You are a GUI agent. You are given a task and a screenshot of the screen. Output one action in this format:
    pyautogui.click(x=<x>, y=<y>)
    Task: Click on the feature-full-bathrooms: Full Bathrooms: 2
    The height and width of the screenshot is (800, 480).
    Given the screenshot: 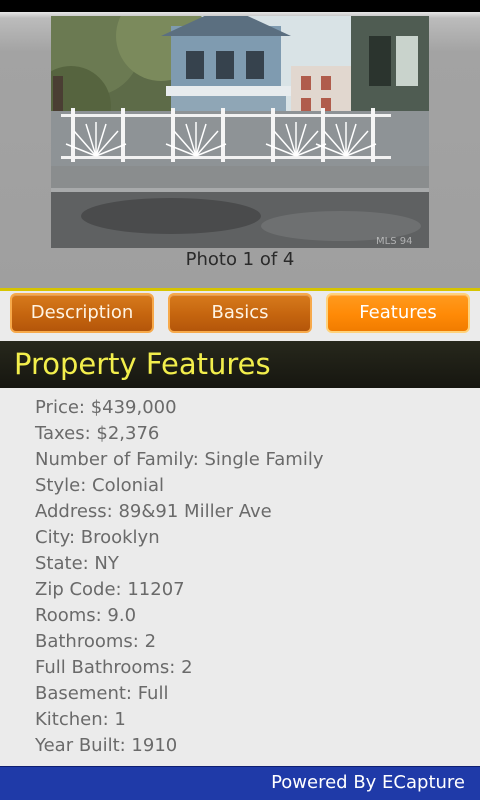 What is the action you would take?
    pyautogui.click(x=114, y=667)
    